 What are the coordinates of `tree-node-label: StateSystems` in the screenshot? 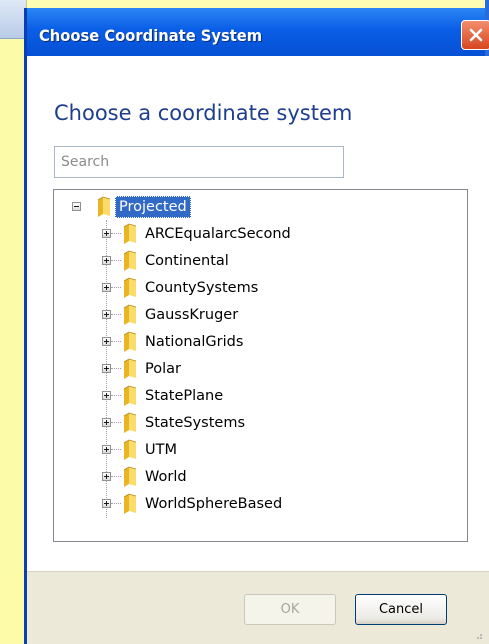 It's located at (195, 423).